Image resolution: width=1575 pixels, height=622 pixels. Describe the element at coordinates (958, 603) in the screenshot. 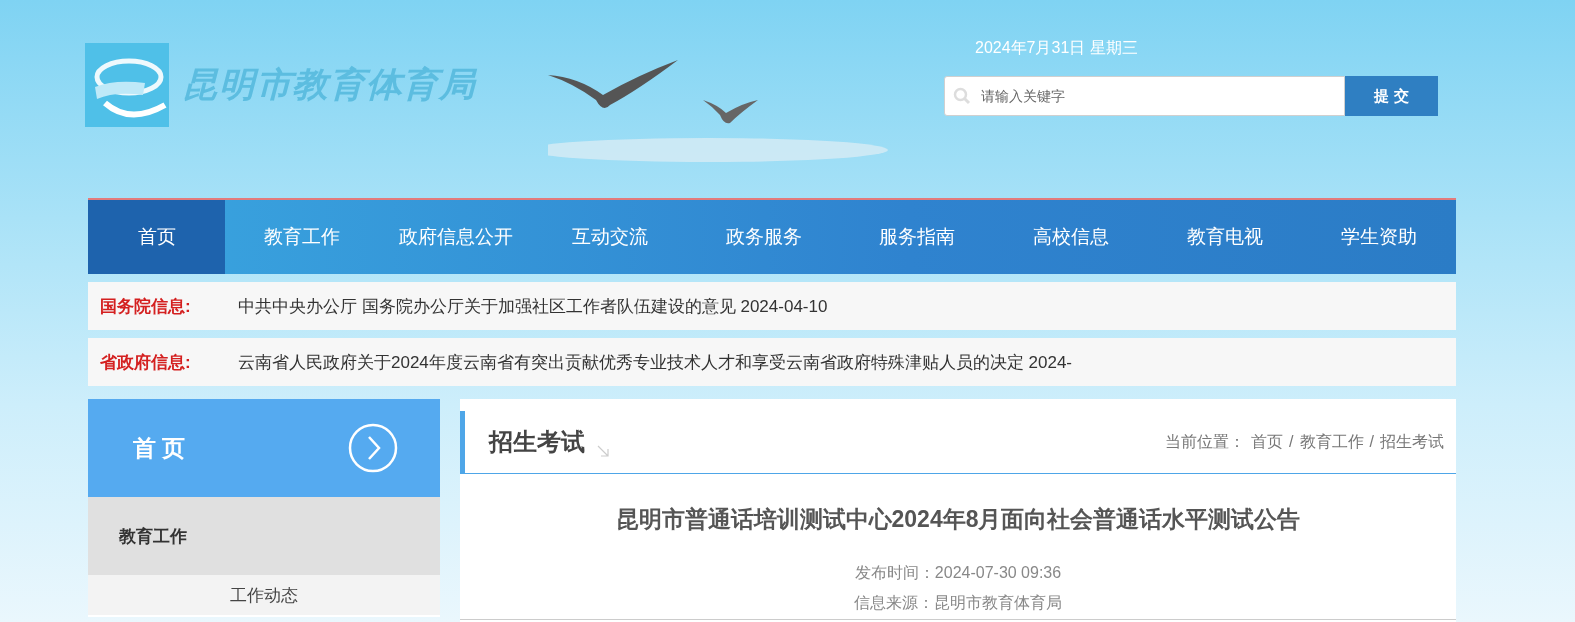

I see `article-meta: 信息来源：昆明市教育体育局` at that location.